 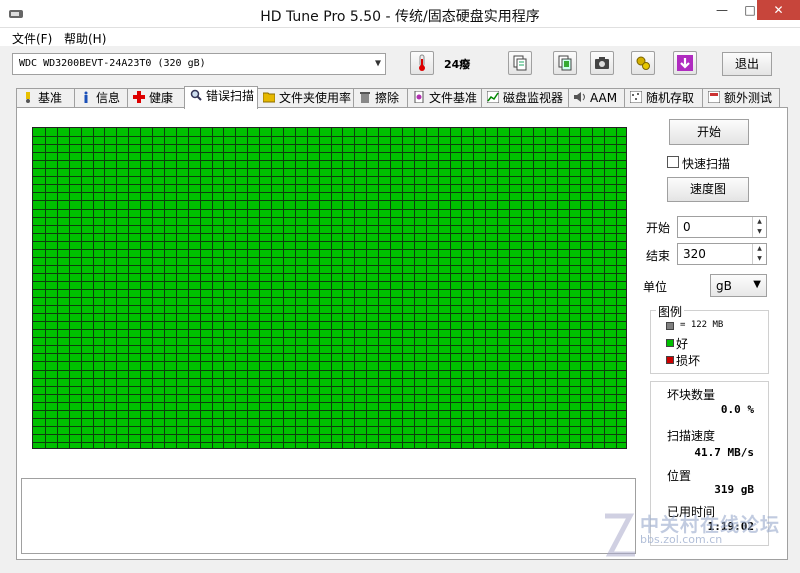 I want to click on screenshot-button, so click(x=602, y=63).